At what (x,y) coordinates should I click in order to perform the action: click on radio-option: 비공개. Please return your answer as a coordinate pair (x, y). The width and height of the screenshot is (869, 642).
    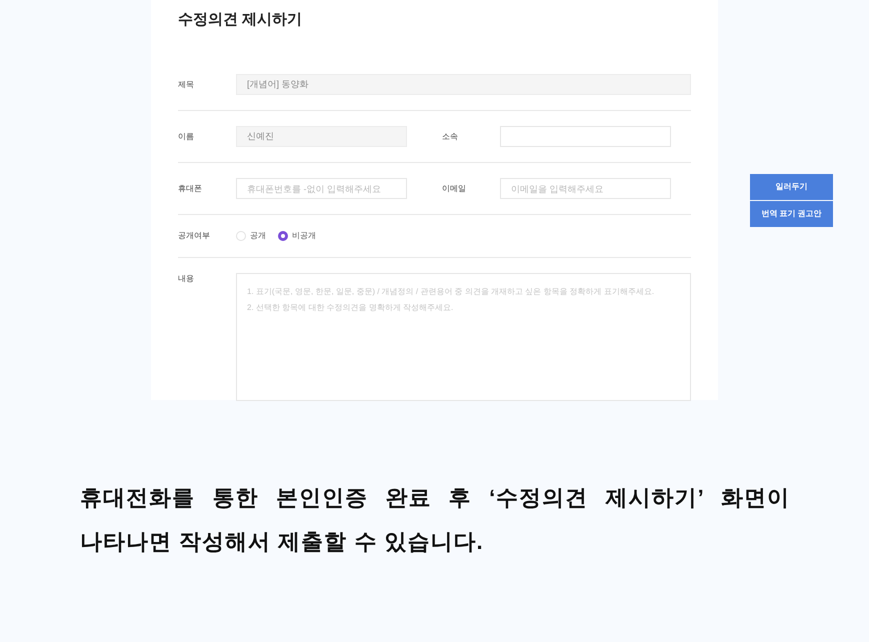
    Looking at the image, I should click on (297, 236).